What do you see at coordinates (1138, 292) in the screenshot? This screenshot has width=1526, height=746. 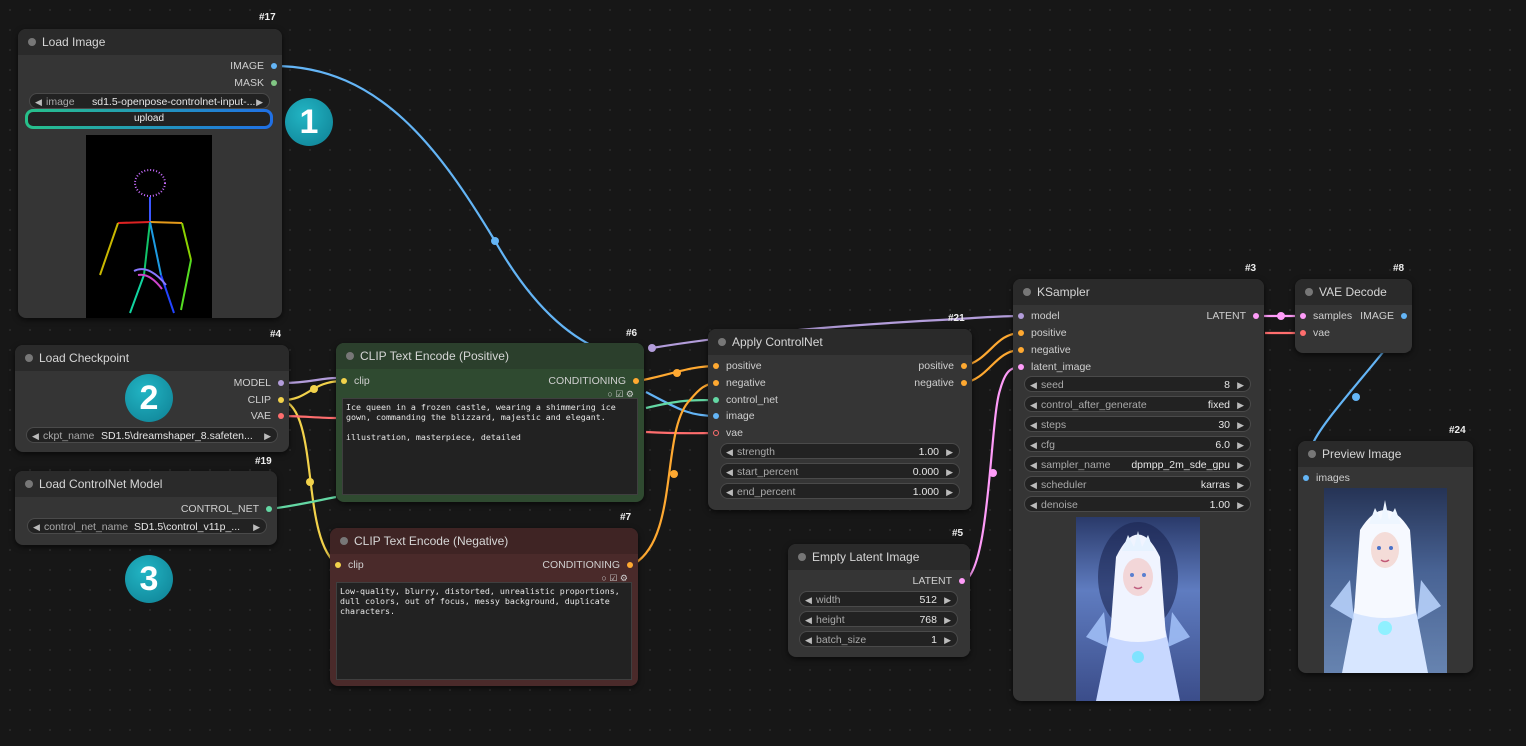 I see `node-title: KSampler` at bounding box center [1138, 292].